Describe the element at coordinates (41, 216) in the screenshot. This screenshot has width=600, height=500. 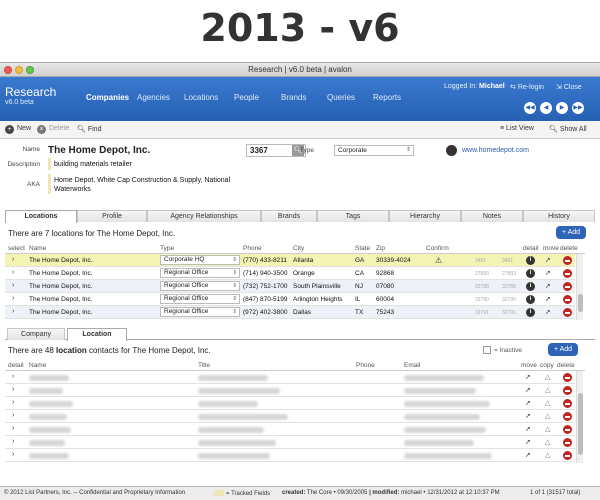
I see `tab-locations: Locations` at that location.